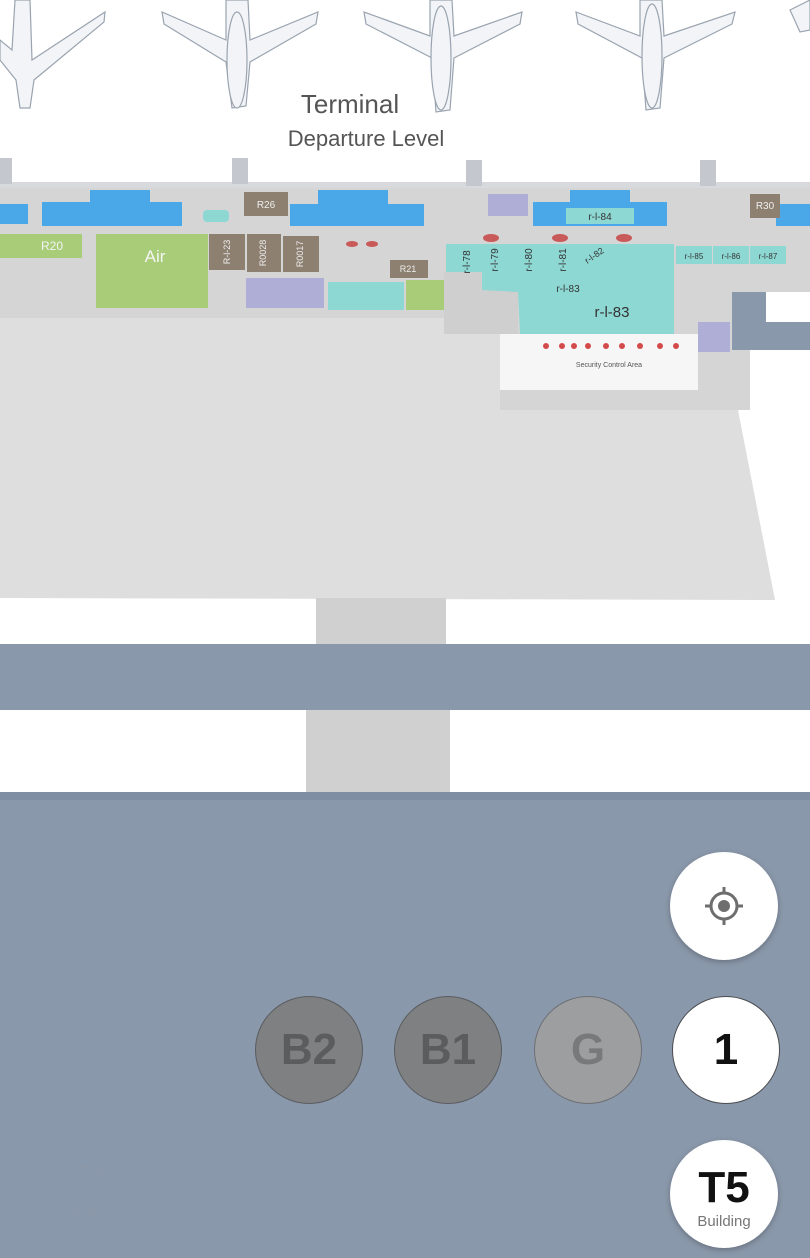  What do you see at coordinates (600, 217) in the screenshot?
I see `room-label: r-l-84` at bounding box center [600, 217].